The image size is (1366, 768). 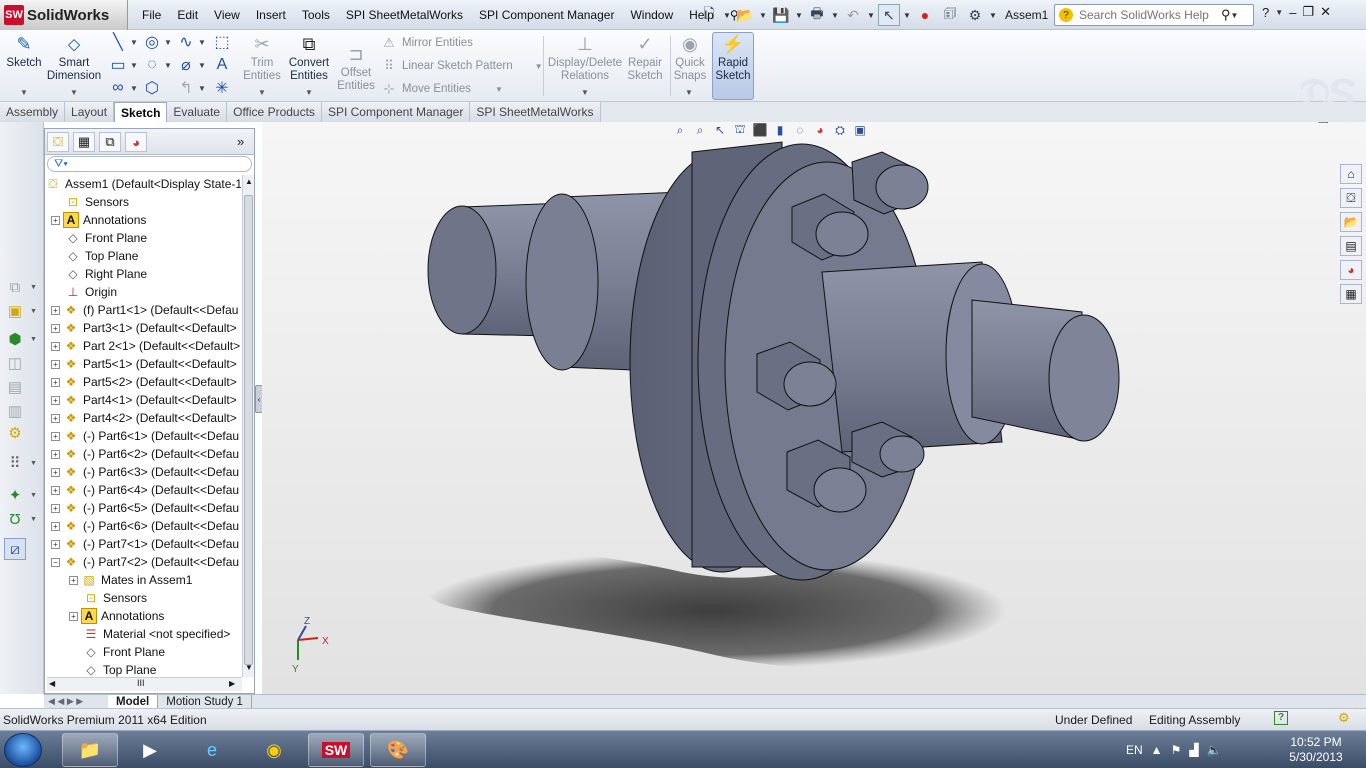 I want to click on tree-vertical-scrollbar: ▲ ▼, so click(x=248, y=426).